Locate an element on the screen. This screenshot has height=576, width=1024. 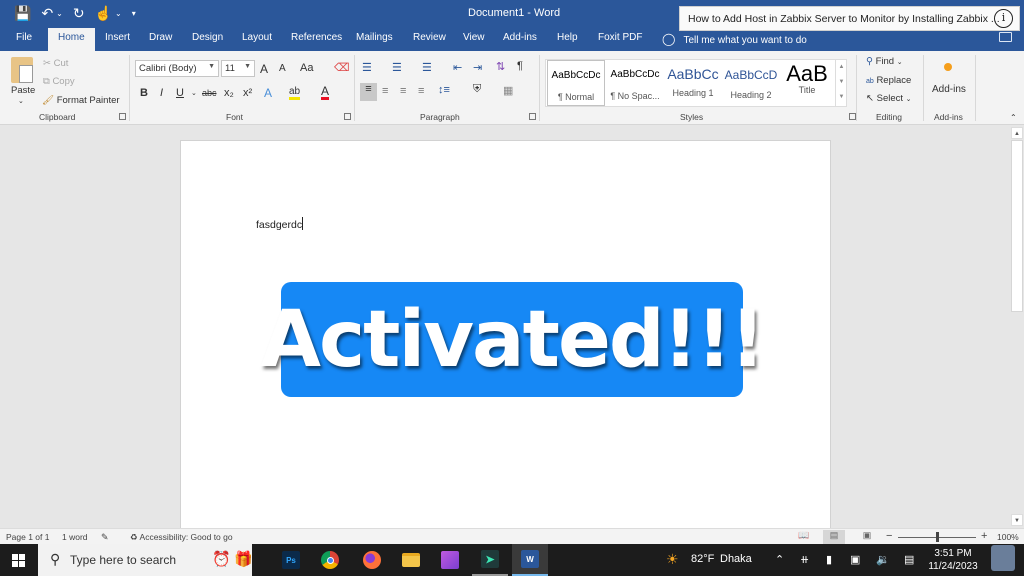
tab-view: View is located at coordinates (474, 37).